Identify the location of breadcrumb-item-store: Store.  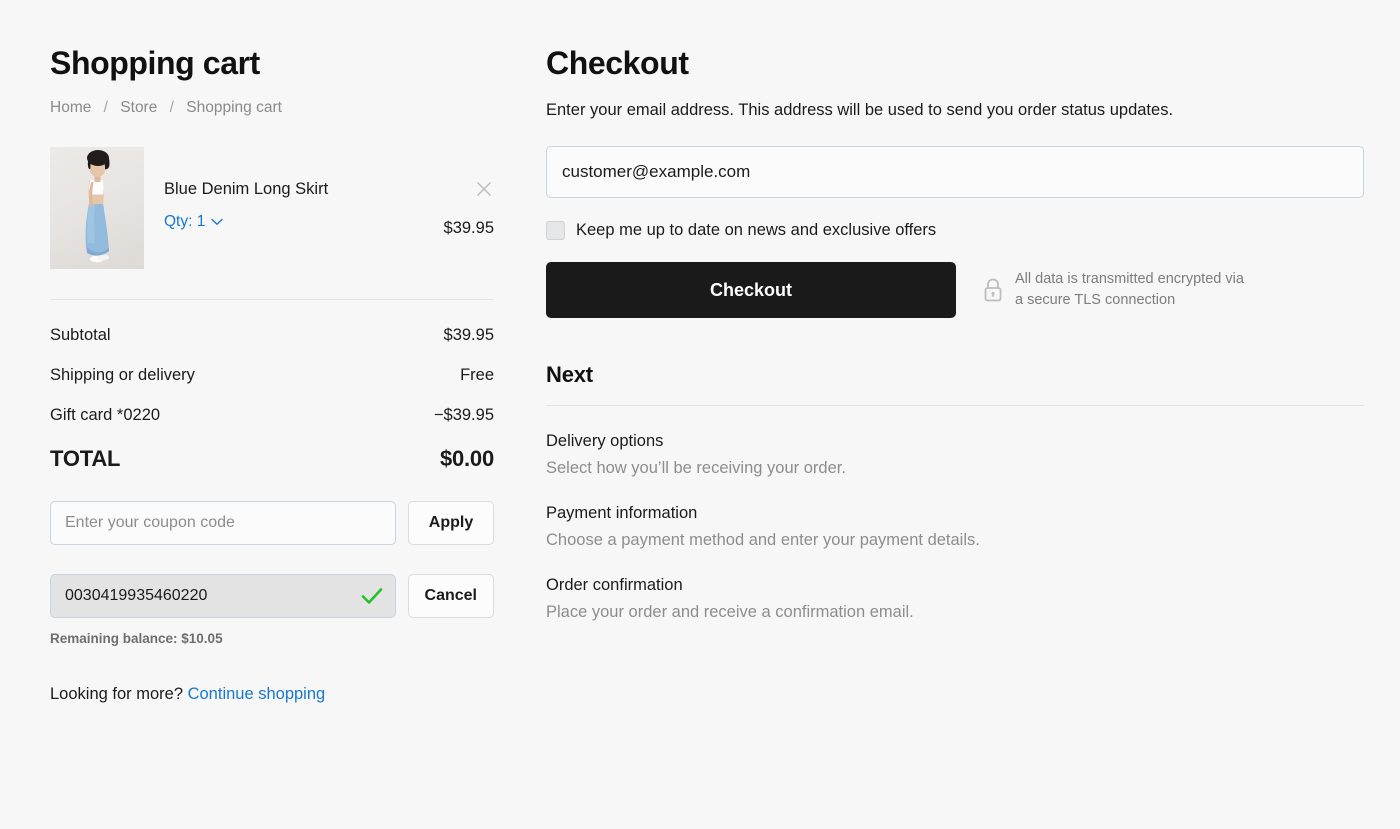
(138, 107).